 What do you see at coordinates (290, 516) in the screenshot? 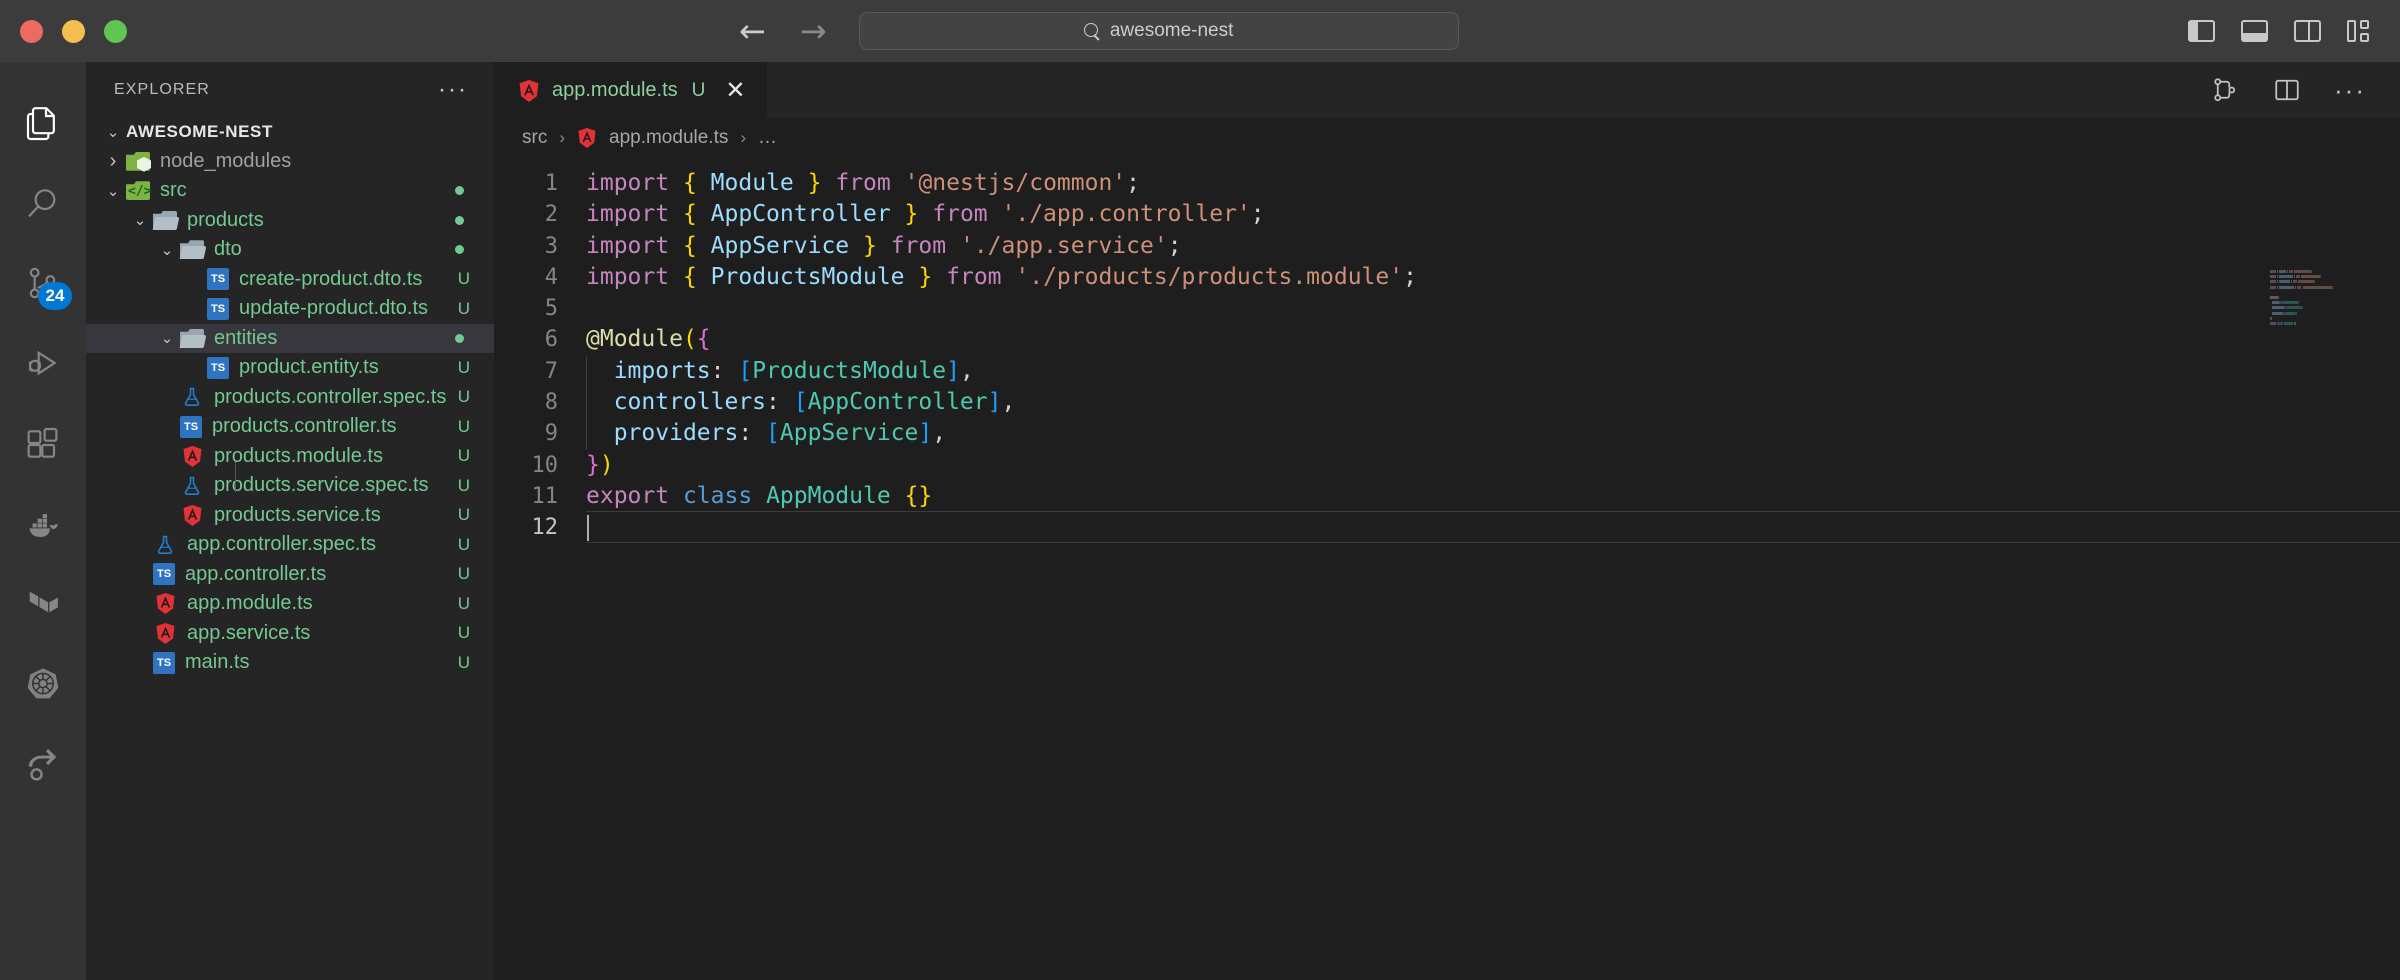
I see `tree-file-row: products.service.ts U` at bounding box center [290, 516].